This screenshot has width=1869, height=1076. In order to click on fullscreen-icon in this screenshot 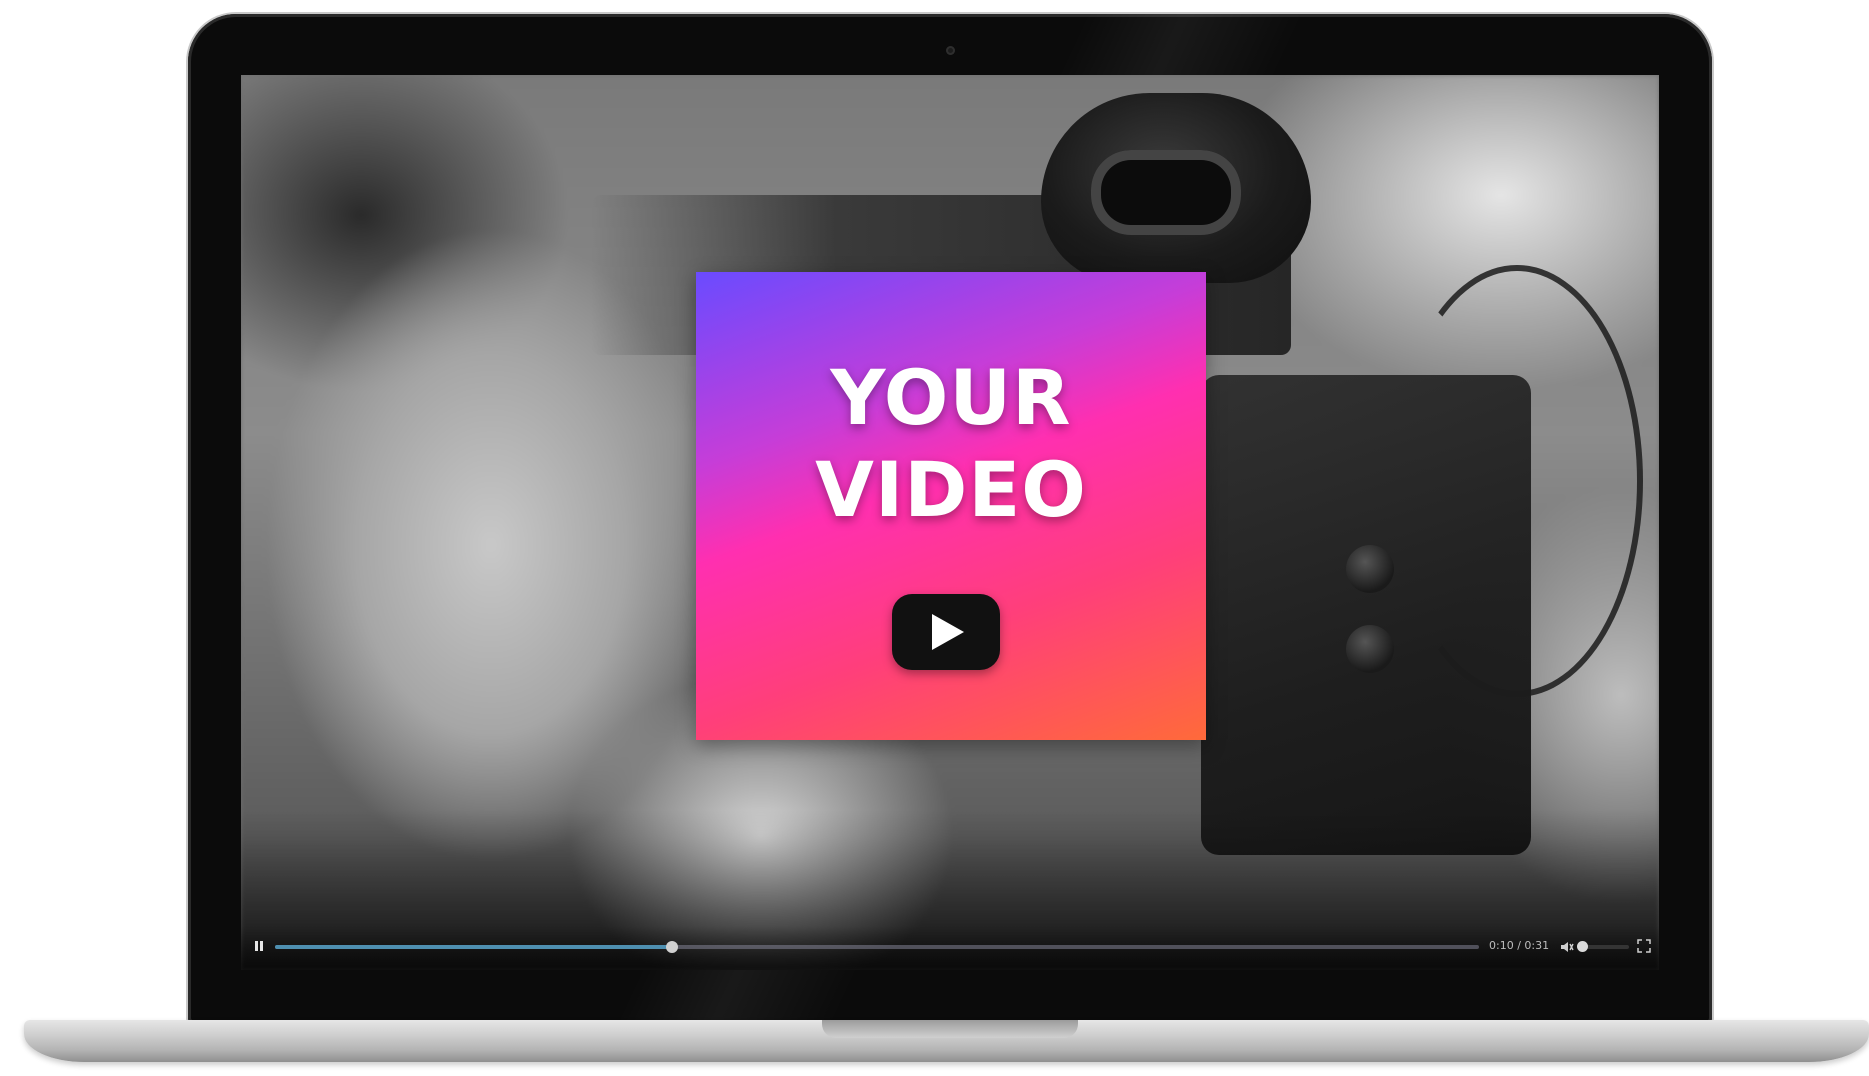, I will do `click(1644, 946)`.